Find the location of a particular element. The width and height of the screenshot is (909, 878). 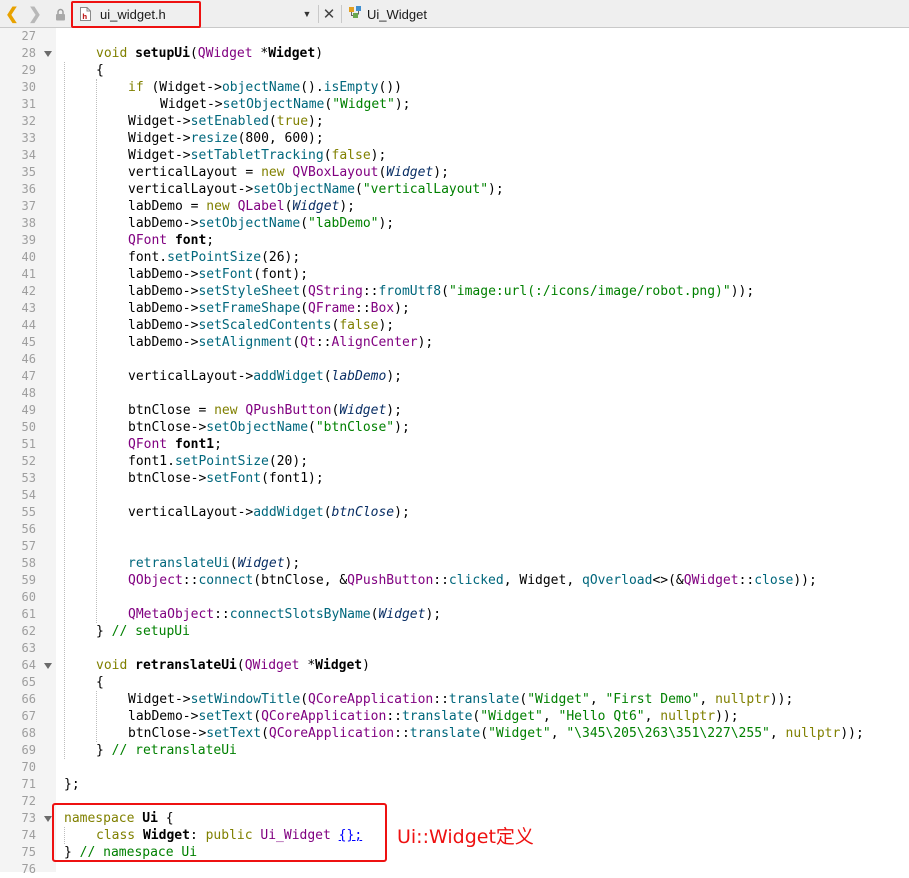

code-token: translate is located at coordinates (484, 699).